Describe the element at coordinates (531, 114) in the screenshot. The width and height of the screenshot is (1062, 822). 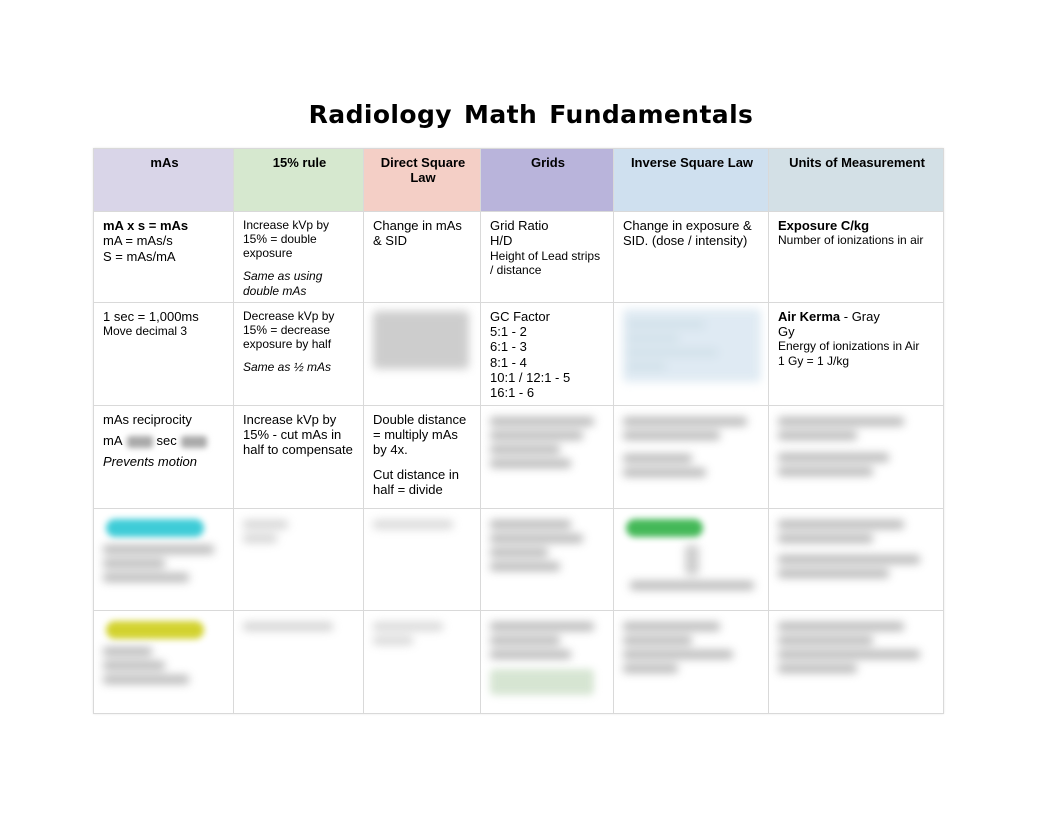
I see `page-title: Radiology Math Fundamentals` at that location.